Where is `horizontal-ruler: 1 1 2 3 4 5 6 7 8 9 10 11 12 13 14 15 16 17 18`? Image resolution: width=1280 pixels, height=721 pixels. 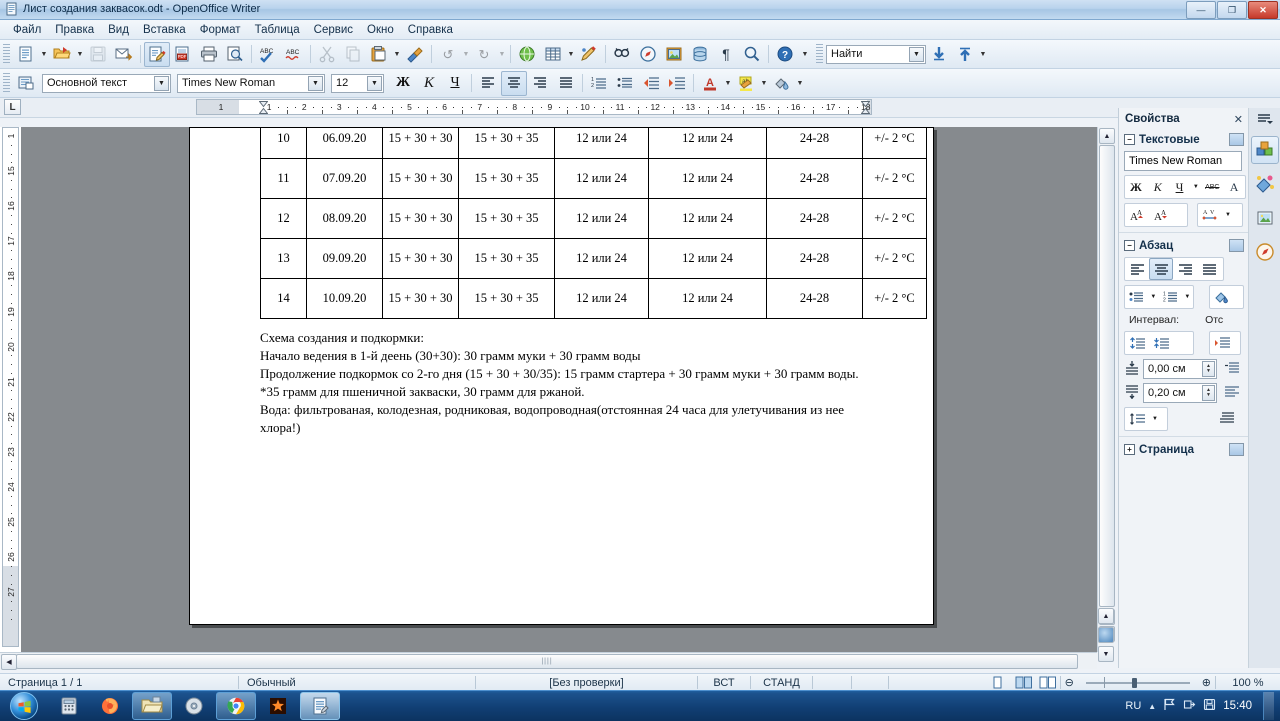
horizontal-ruler: 1 1 2 3 4 5 6 7 8 9 10 11 12 13 14 15 16 17 18 is located at coordinates (534, 107).